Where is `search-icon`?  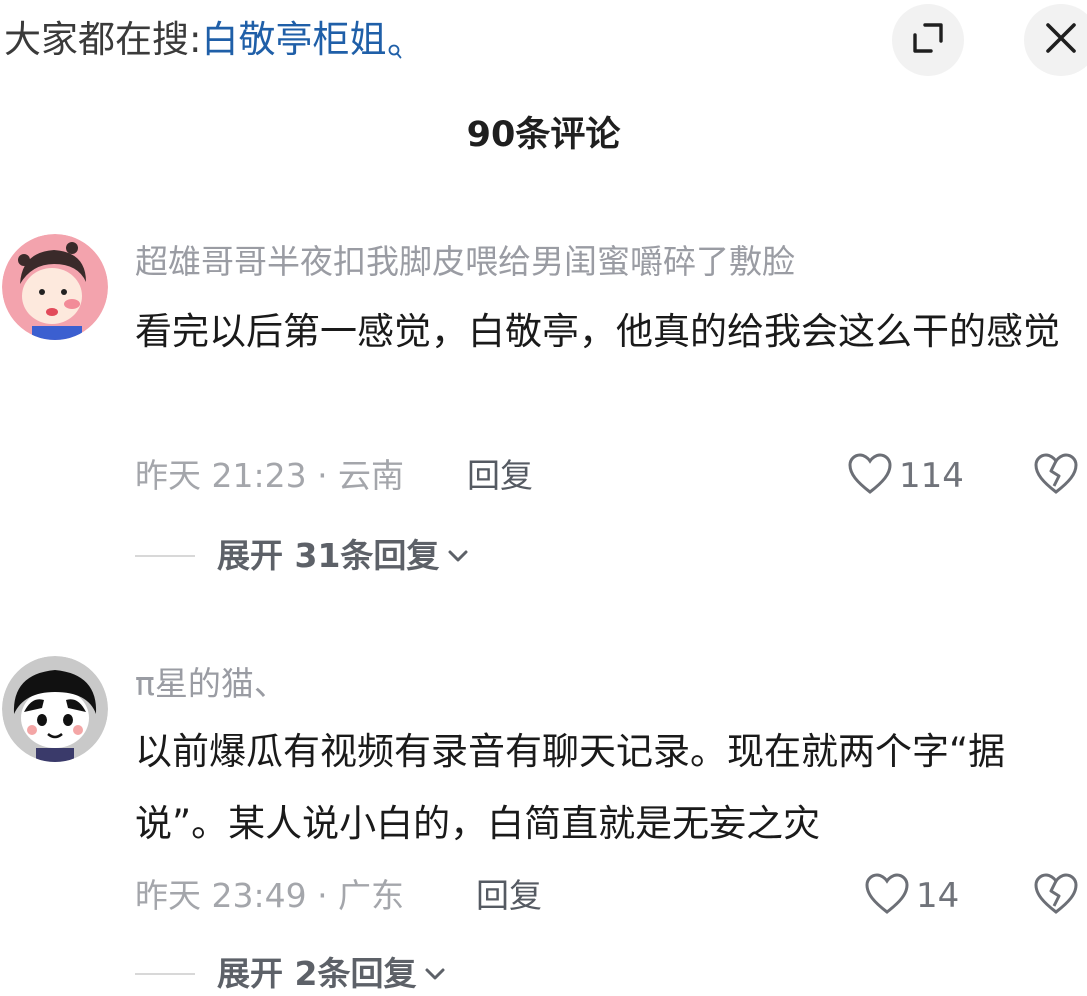 search-icon is located at coordinates (395, 41).